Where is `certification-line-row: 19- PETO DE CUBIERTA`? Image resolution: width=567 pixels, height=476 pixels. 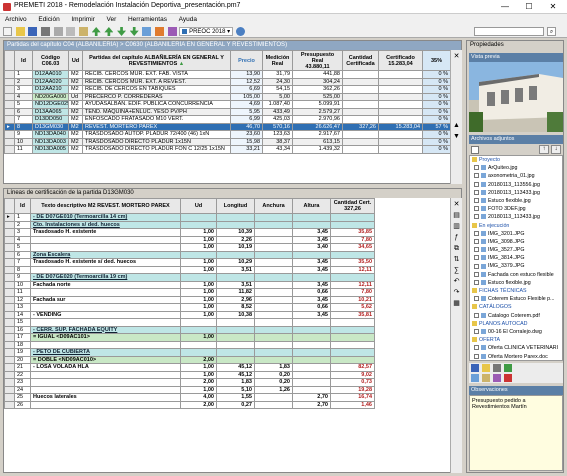
certification-line-row: 19- PETO DE CUBIERTA is located at coordinates (227, 352).